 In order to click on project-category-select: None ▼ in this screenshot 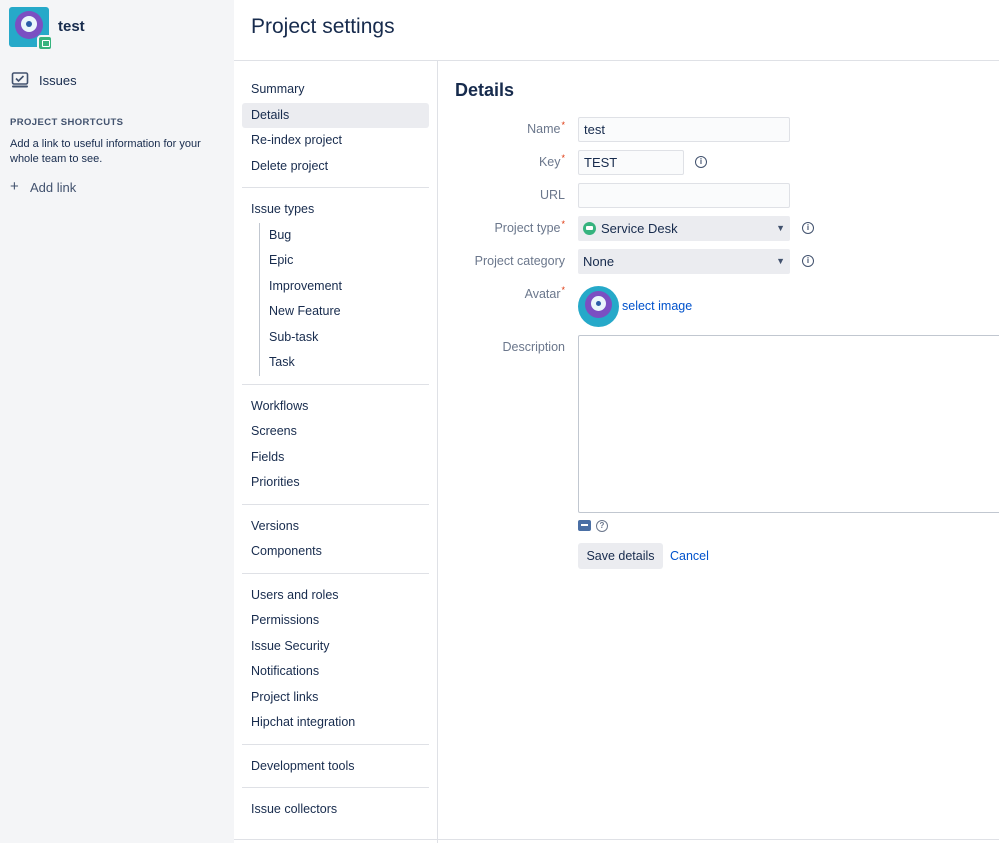, I will do `click(684, 261)`.